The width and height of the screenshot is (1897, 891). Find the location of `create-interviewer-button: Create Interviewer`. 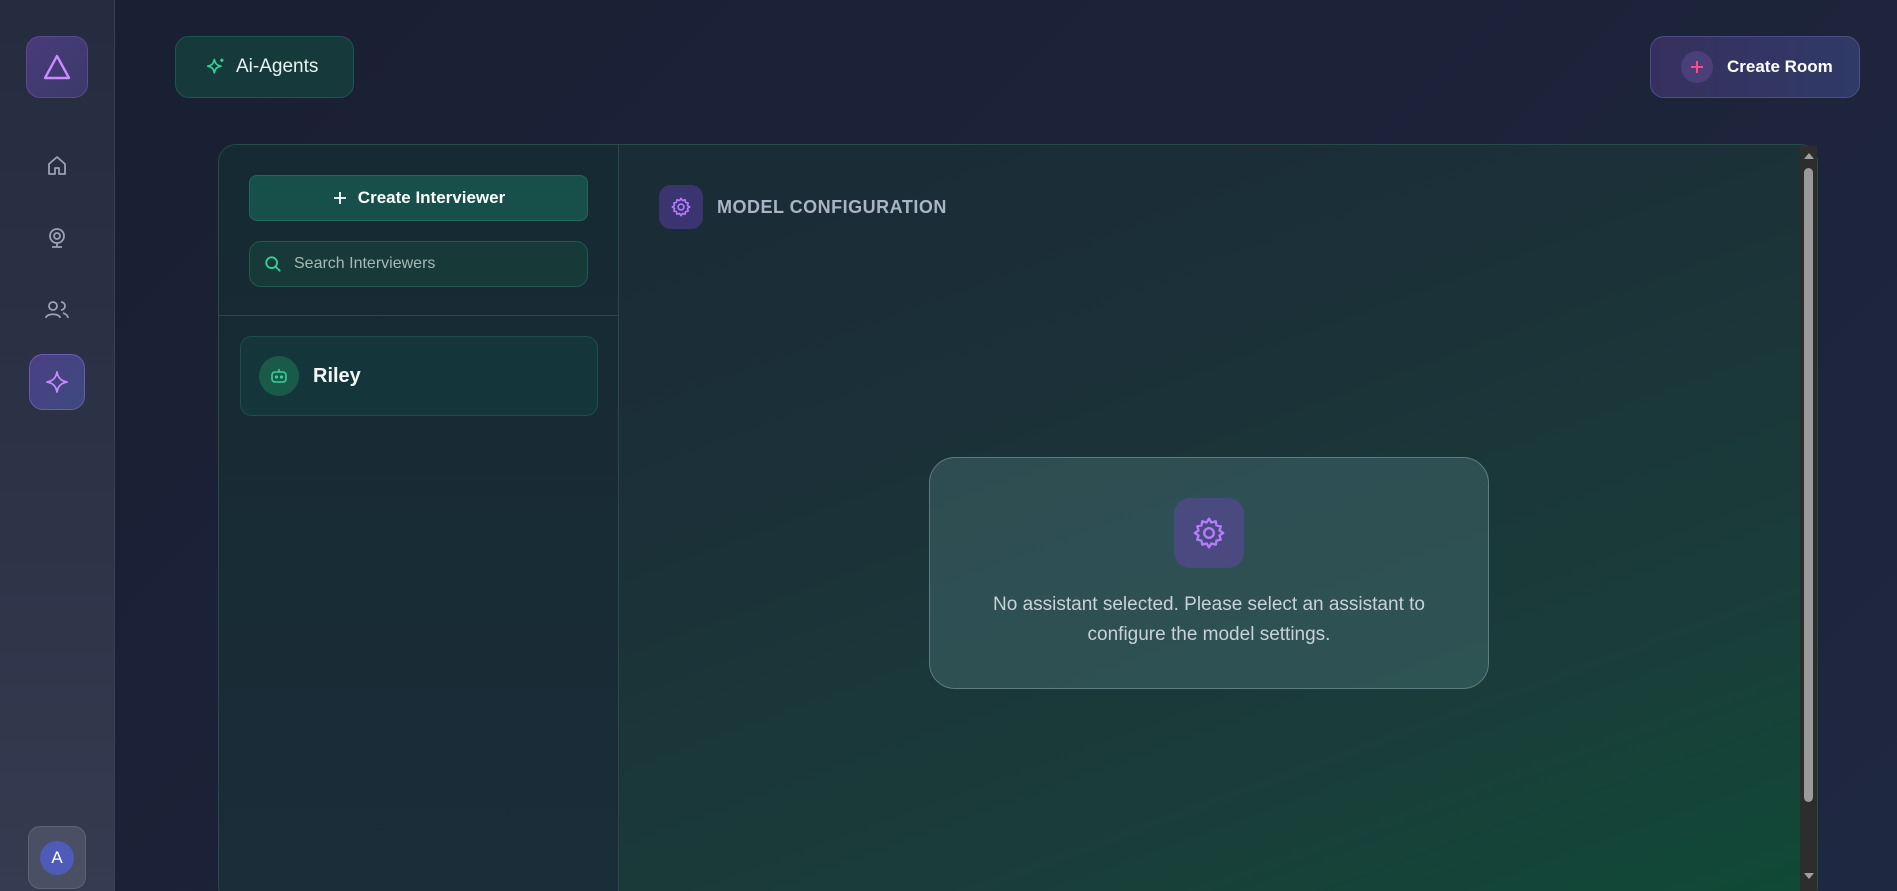

create-interviewer-button: Create Interviewer is located at coordinates (418, 198).